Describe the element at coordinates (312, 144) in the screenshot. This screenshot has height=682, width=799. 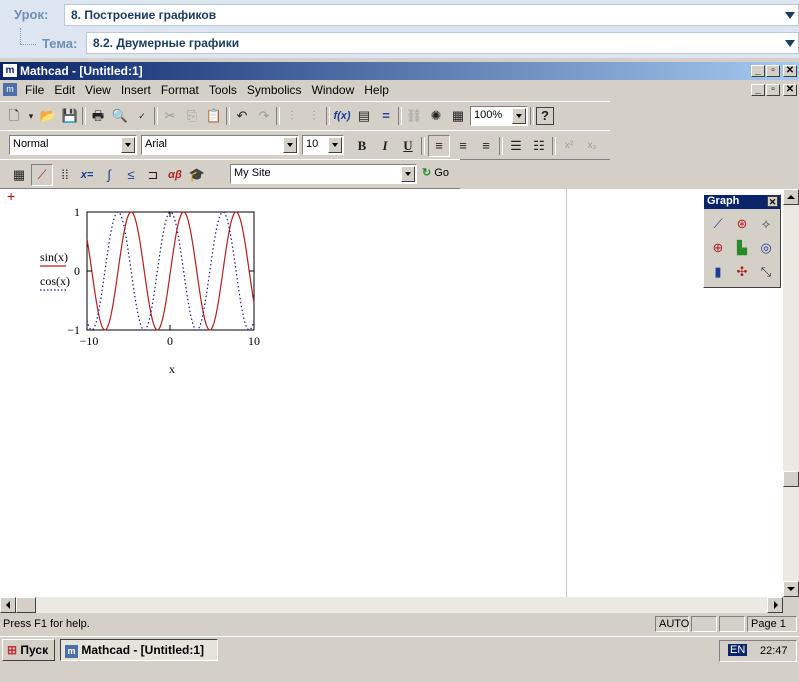
I see `size-value: 10` at that location.